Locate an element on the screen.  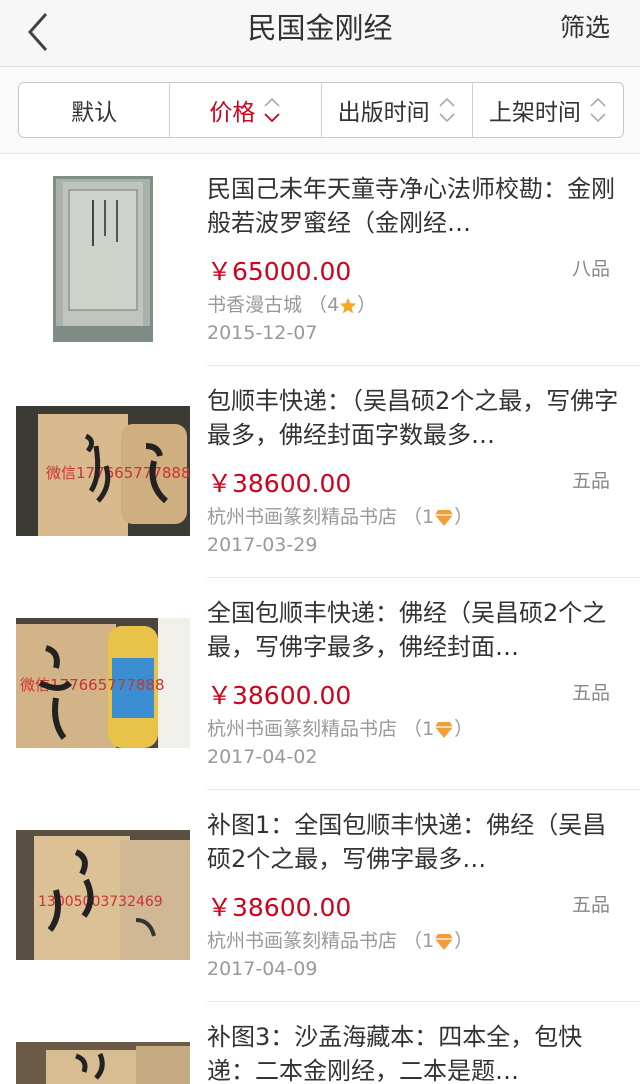
sort-tab-listing-time-label: 上架时间 is located at coordinates (534, 113).